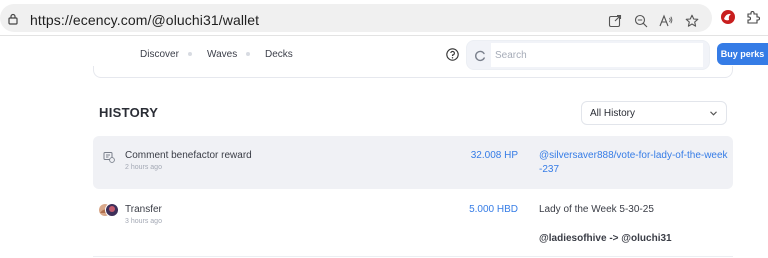  Describe the element at coordinates (615, 21) in the screenshot. I see `open-in-app-icon` at that location.